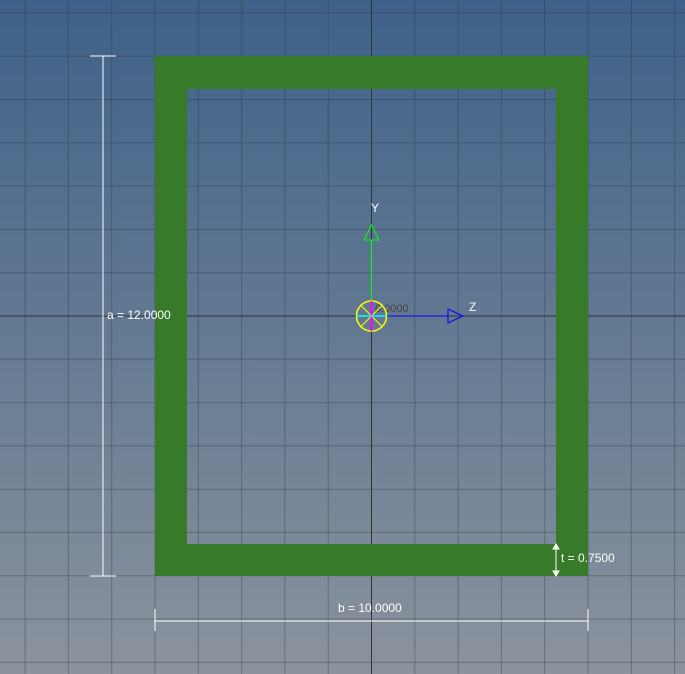 This screenshot has height=674, width=685. I want to click on y-axis-label: Y, so click(375, 208).